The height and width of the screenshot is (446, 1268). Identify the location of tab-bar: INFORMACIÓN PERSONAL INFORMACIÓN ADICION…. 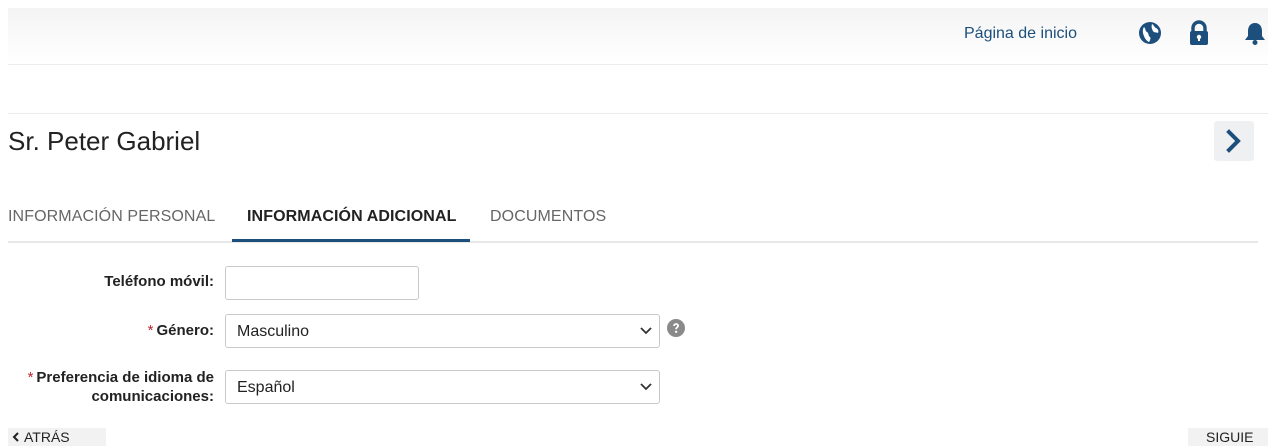
(633, 224).